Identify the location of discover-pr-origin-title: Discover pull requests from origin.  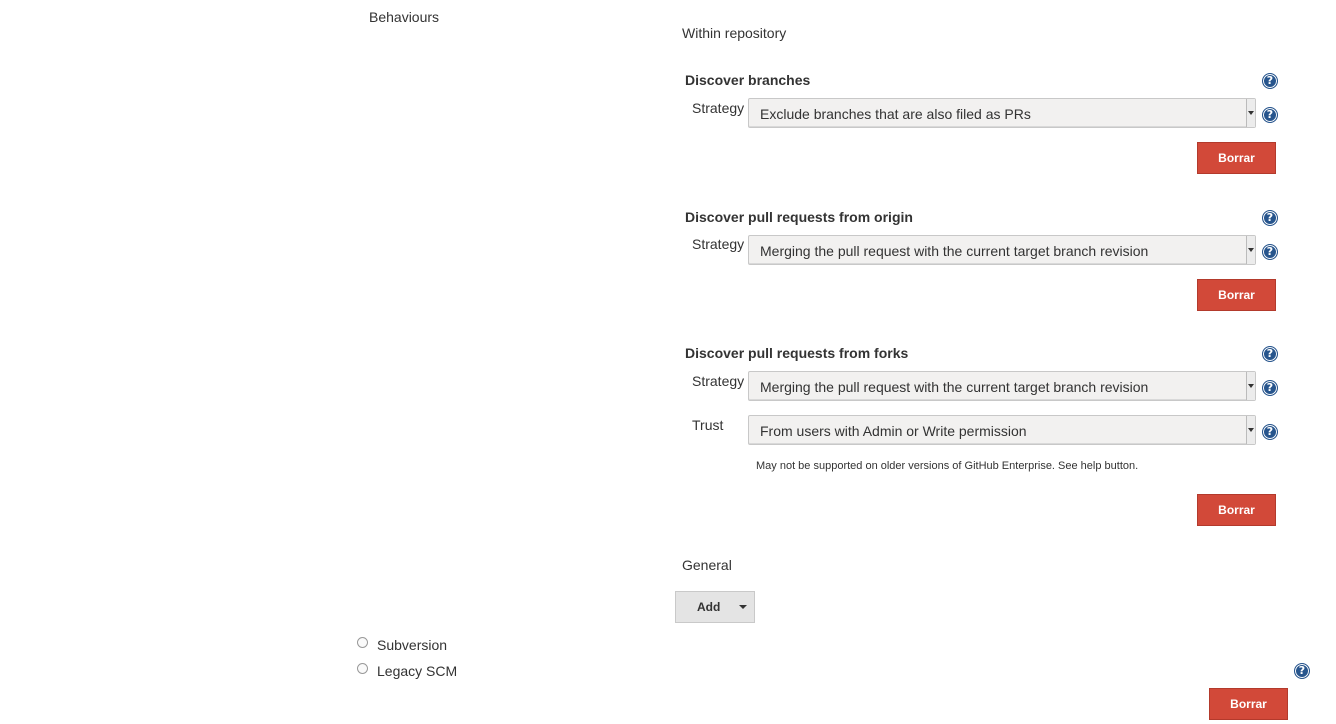
(799, 217).